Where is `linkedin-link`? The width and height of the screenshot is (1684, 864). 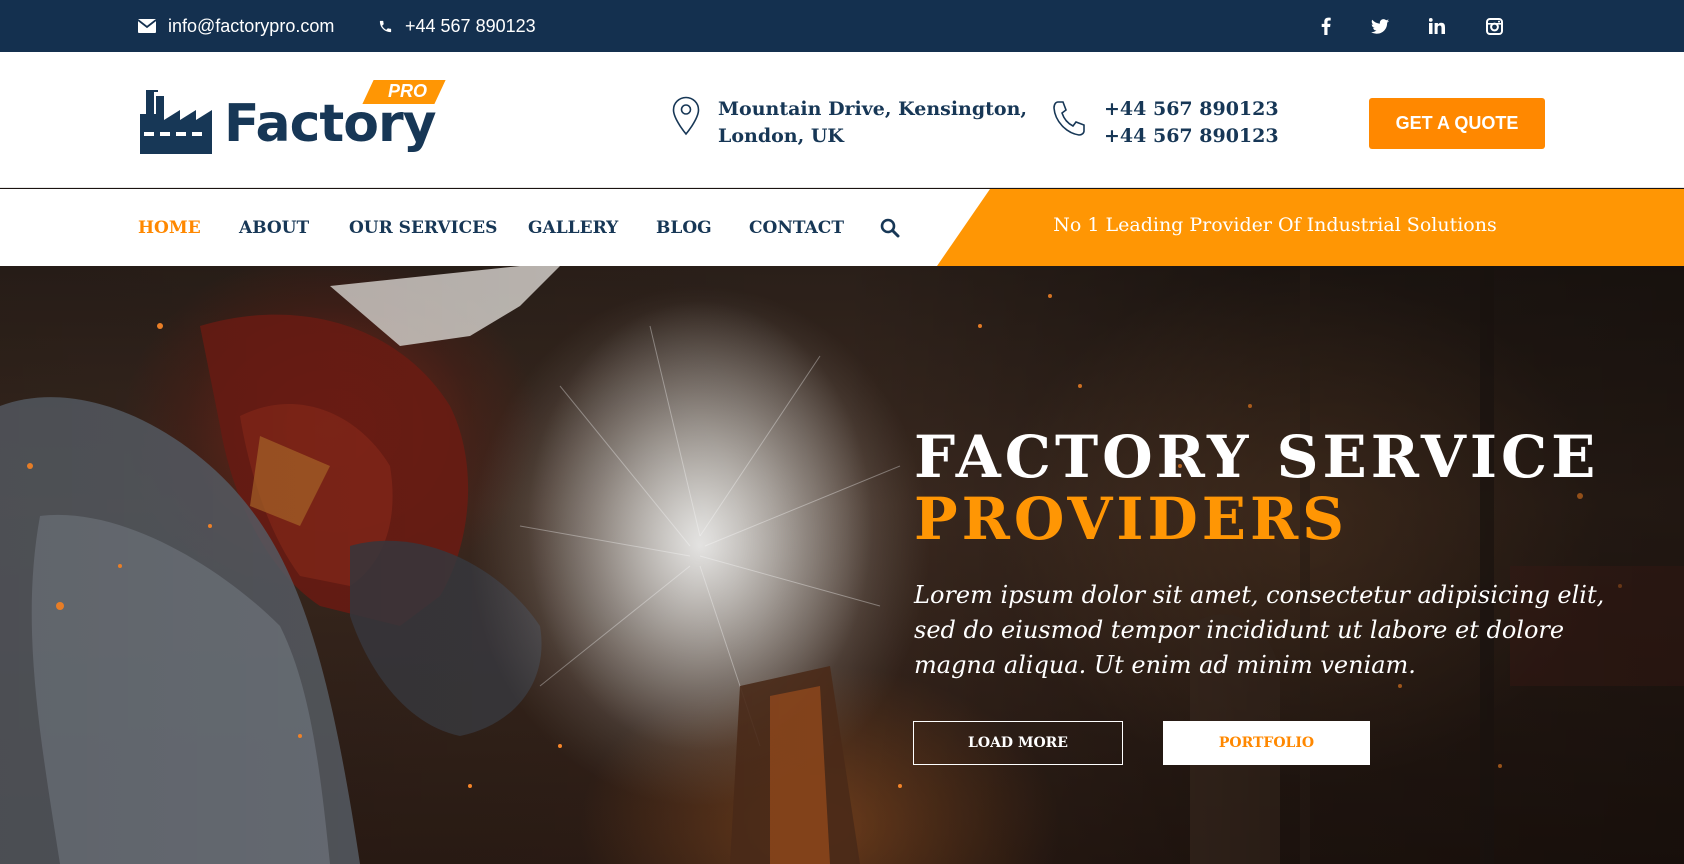 linkedin-link is located at coordinates (1437, 26).